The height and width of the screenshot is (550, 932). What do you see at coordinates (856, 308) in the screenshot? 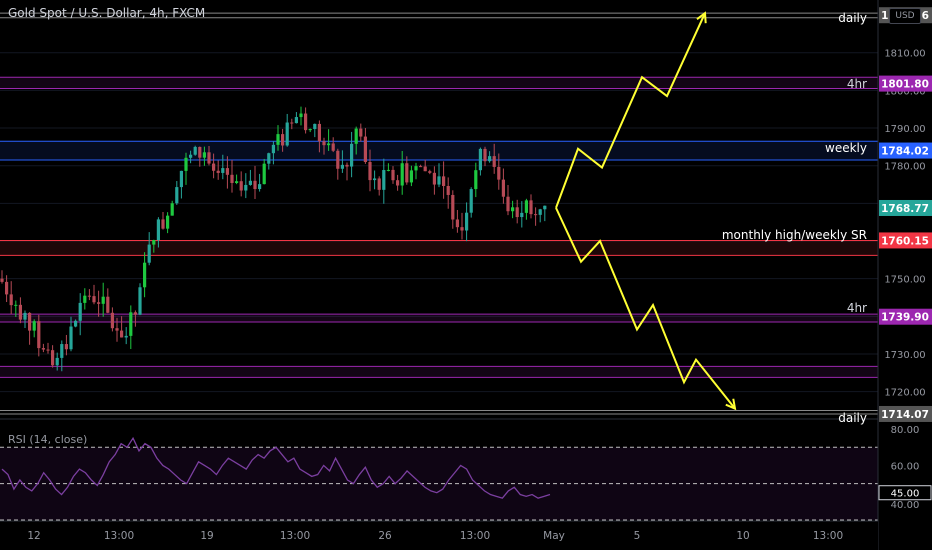
I see `annotation-4hr-bottom: 4hr` at bounding box center [856, 308].